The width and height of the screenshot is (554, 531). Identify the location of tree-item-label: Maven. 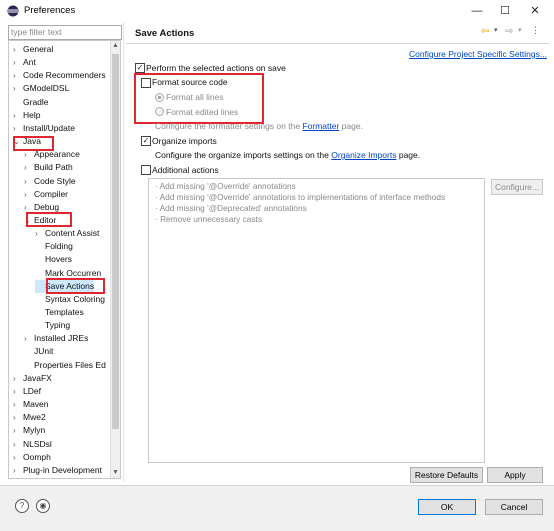
(36, 404).